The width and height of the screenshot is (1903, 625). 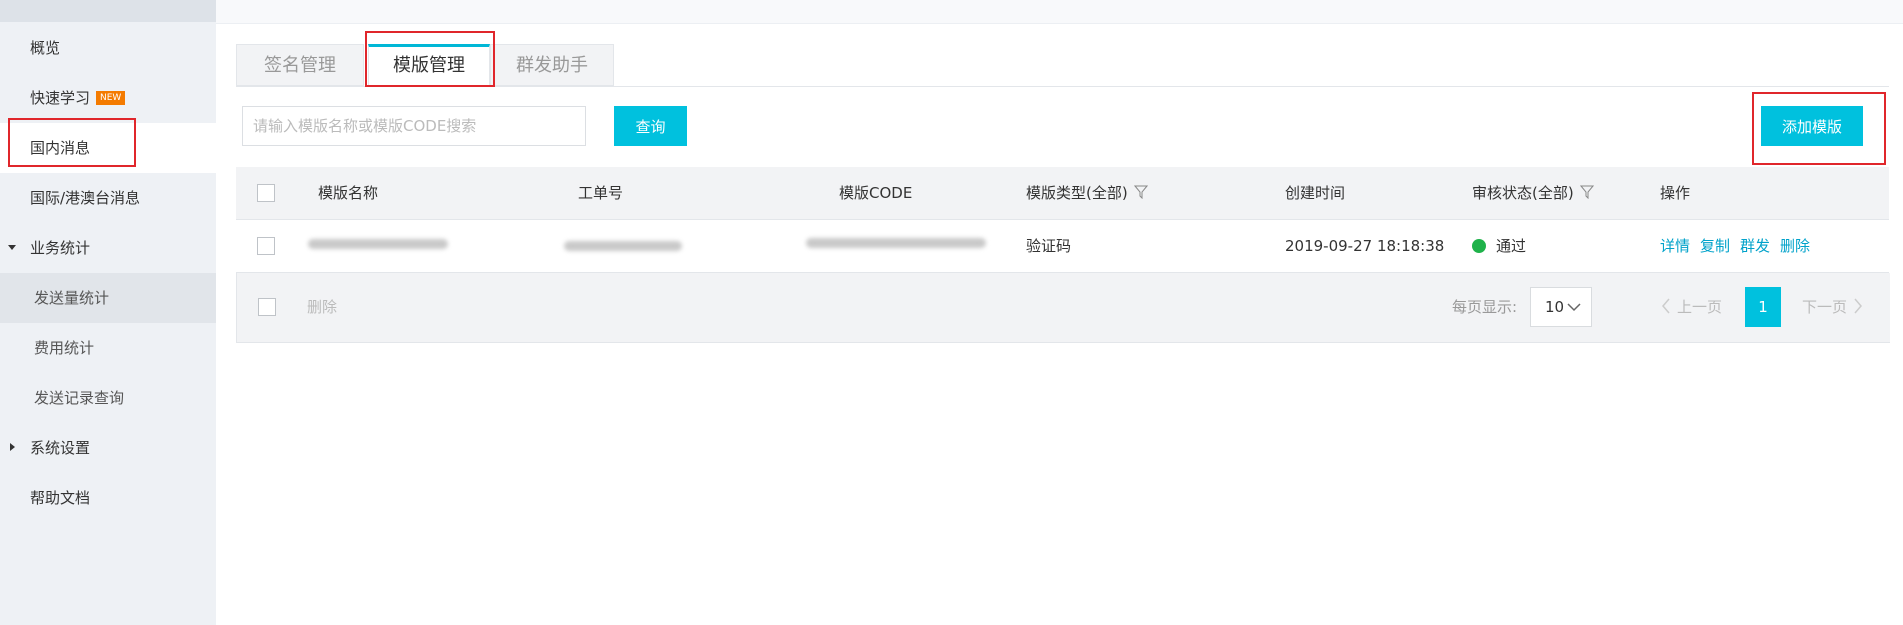 I want to click on column-header-actions: 操作, so click(x=1675, y=193).